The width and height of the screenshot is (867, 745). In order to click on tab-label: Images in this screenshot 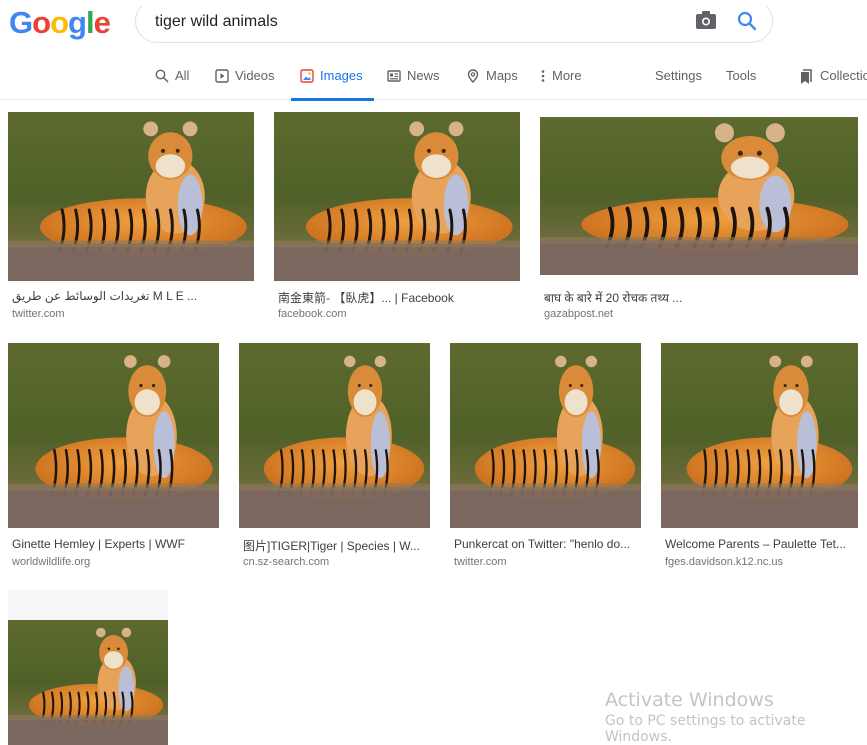, I will do `click(341, 75)`.